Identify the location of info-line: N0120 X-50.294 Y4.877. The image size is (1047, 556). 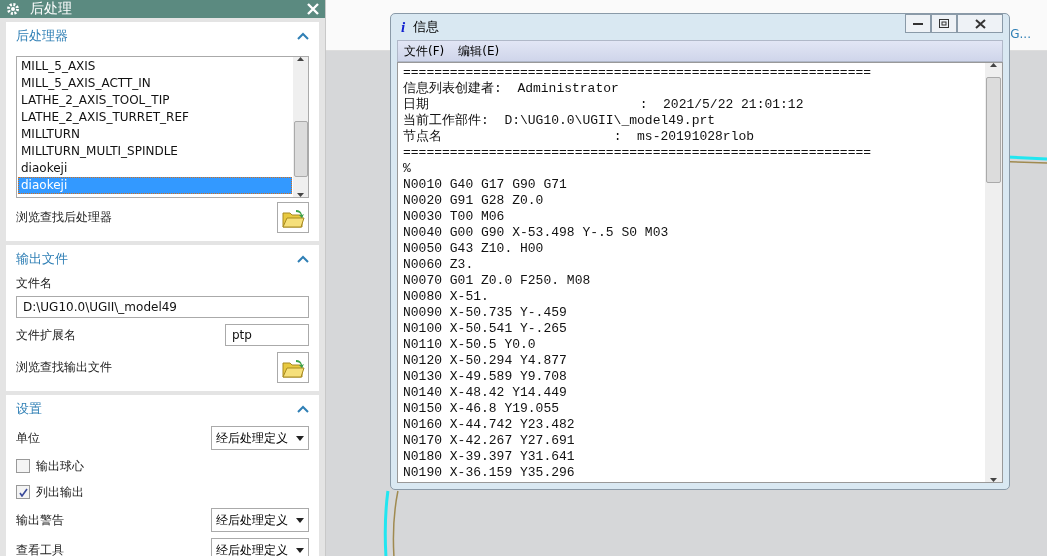
(485, 361).